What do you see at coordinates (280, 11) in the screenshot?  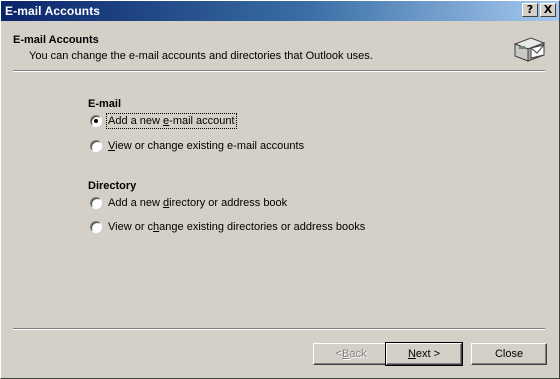 I see `title-bar: E-mail Accounts ? X` at bounding box center [280, 11].